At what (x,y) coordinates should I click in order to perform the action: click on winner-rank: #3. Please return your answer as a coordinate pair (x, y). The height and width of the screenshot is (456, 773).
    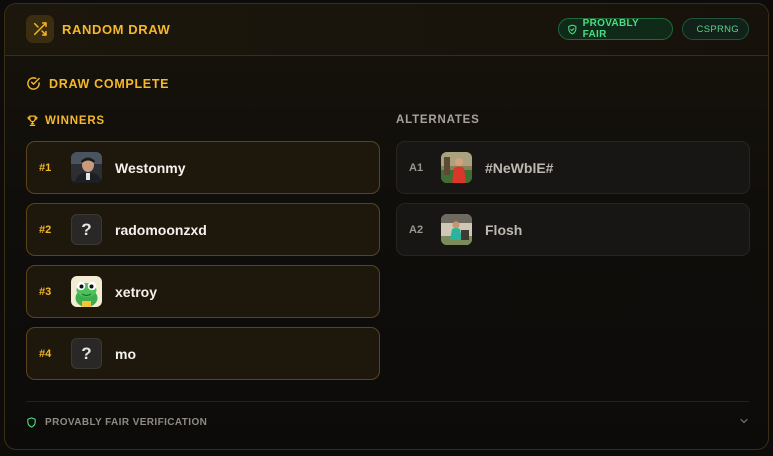
    Looking at the image, I should click on (45, 291).